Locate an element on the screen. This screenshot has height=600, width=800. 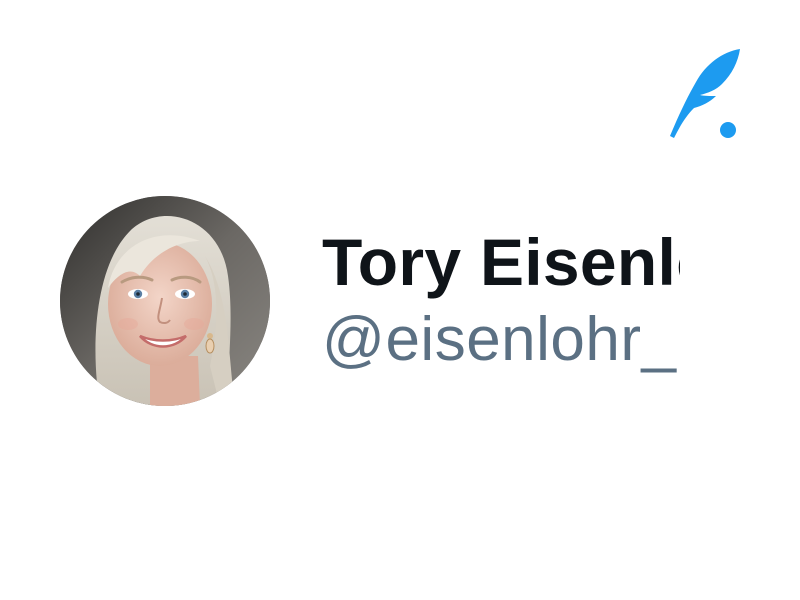
profile-name-block: Tory Eisenlohr @eisenlohr_ is located at coordinates (501, 302).